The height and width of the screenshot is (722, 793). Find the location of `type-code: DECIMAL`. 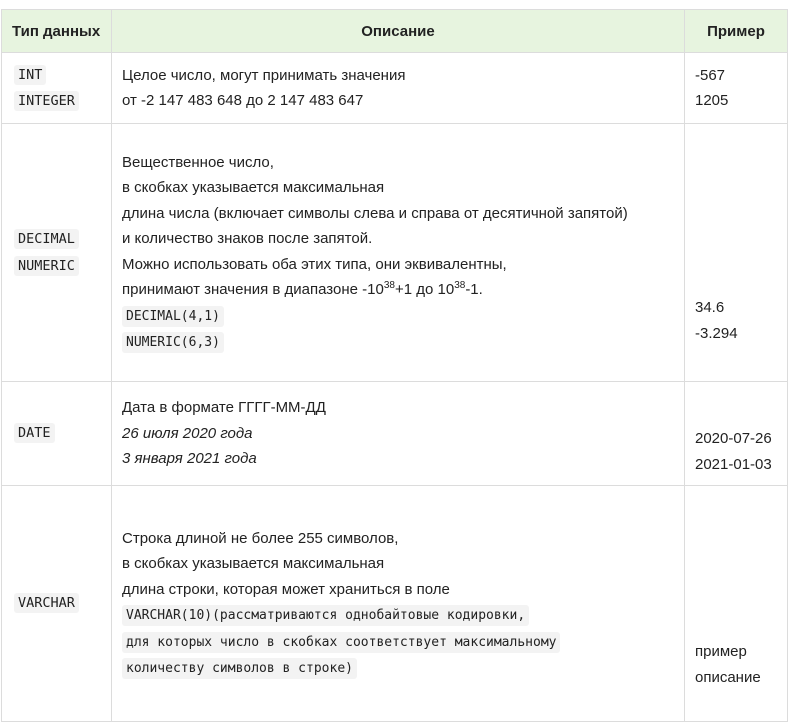

type-code: DECIMAL is located at coordinates (46, 239).